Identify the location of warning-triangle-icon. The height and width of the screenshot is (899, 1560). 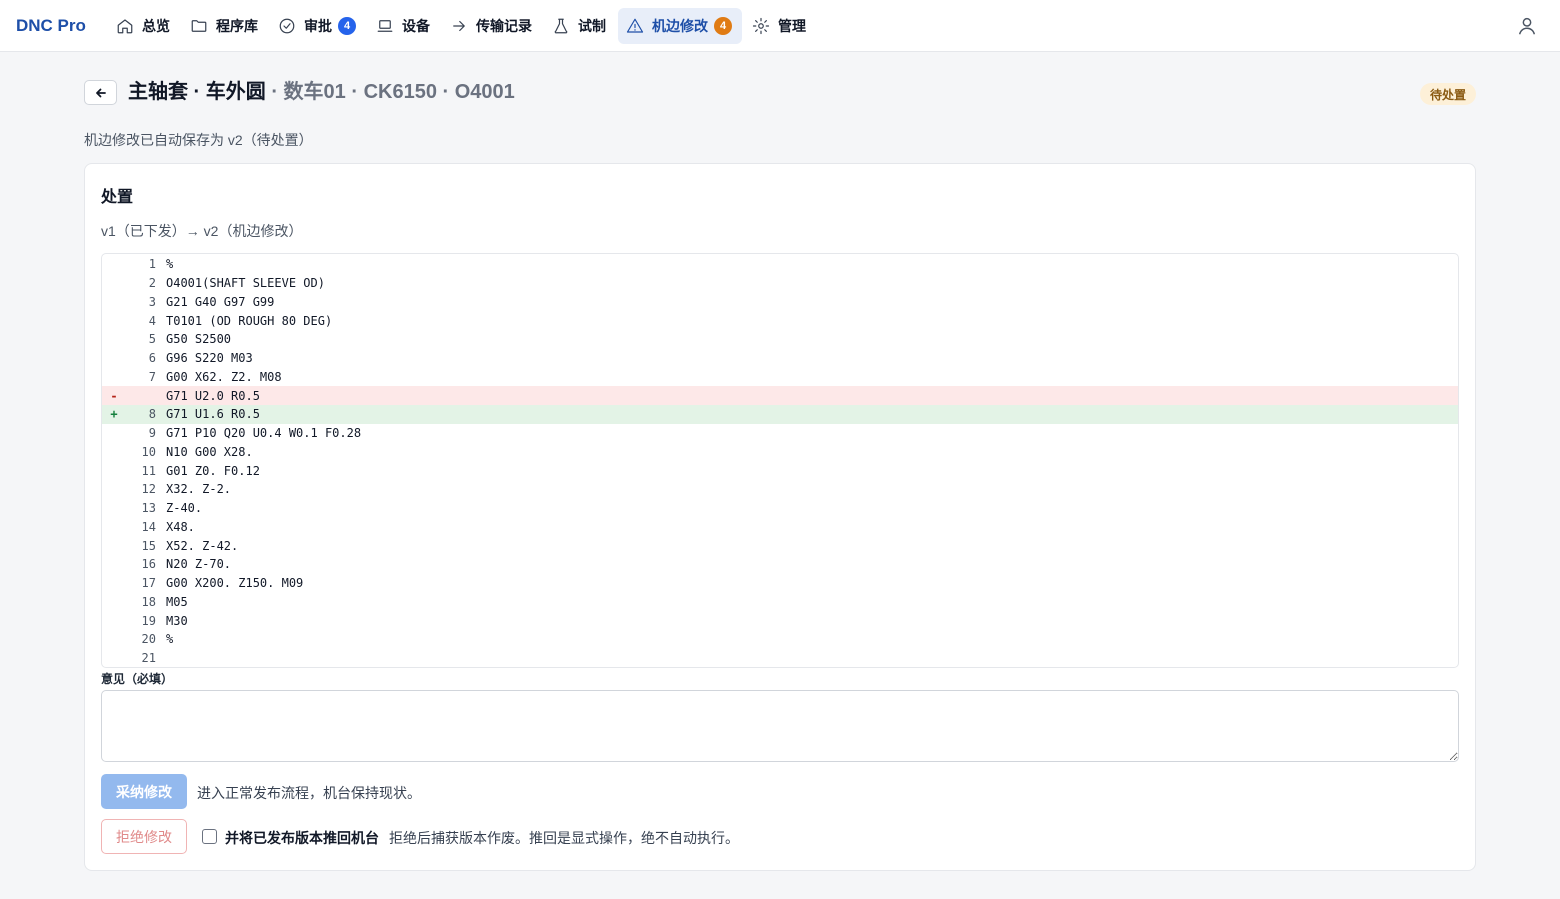
(635, 25).